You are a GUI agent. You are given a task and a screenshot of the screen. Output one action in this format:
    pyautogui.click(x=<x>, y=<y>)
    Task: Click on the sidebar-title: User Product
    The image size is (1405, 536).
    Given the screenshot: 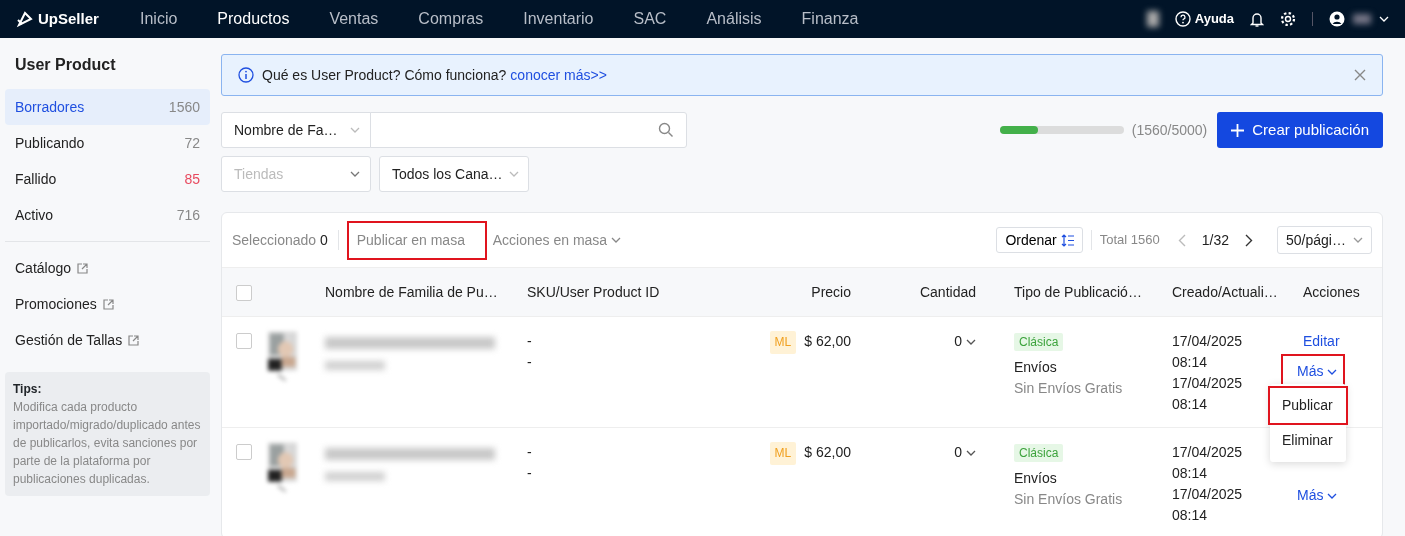 What is the action you would take?
    pyautogui.click(x=65, y=65)
    